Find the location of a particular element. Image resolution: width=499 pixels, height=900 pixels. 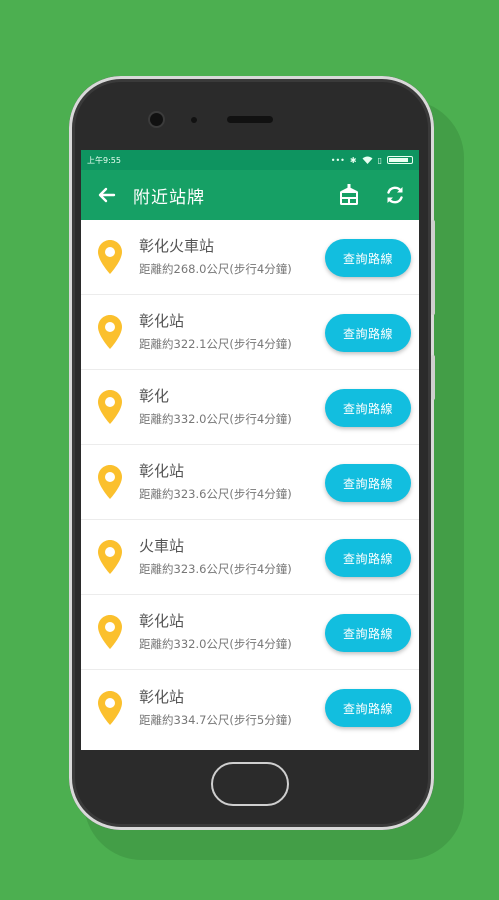

list-item: 火車站 距離約323.6公尺(步行4分鐘) 查詢路線 is located at coordinates (250, 557).